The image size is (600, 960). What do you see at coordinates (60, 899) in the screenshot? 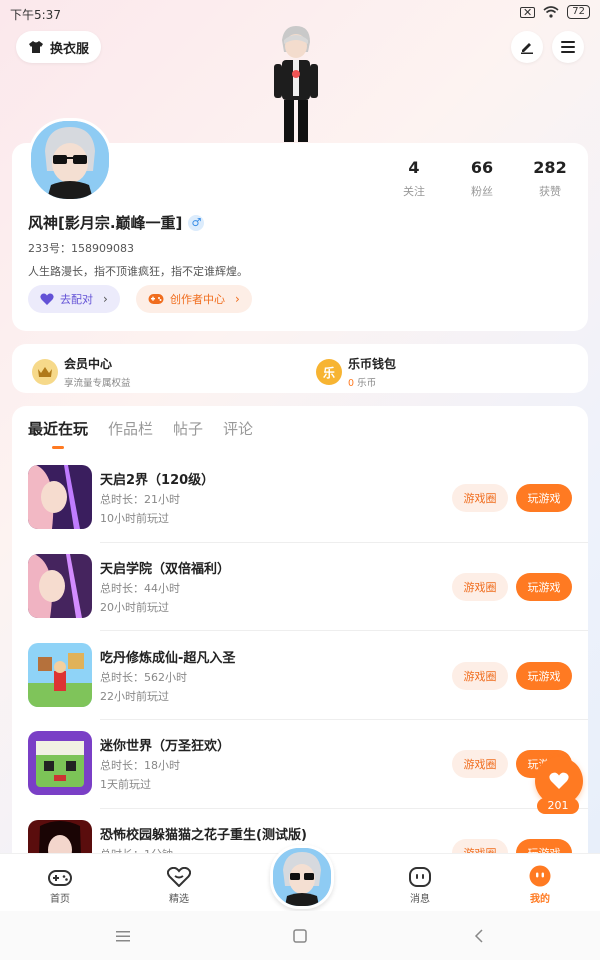
I see `nav-home-label: 首页` at bounding box center [60, 899].